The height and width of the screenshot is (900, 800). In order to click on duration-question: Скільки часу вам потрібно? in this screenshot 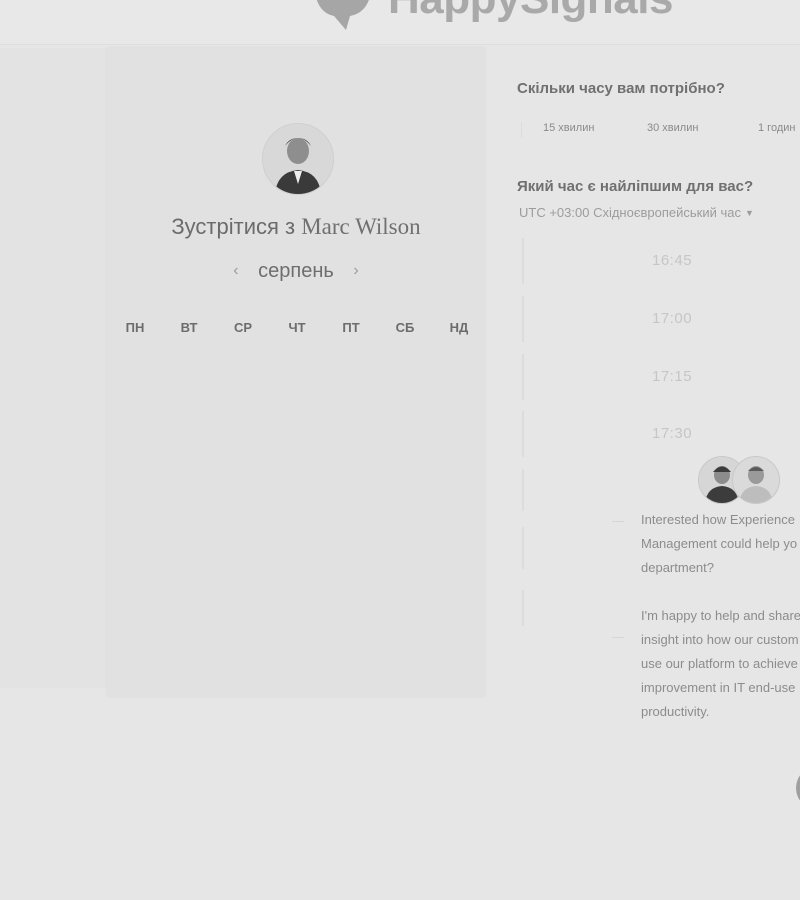, I will do `click(621, 88)`.